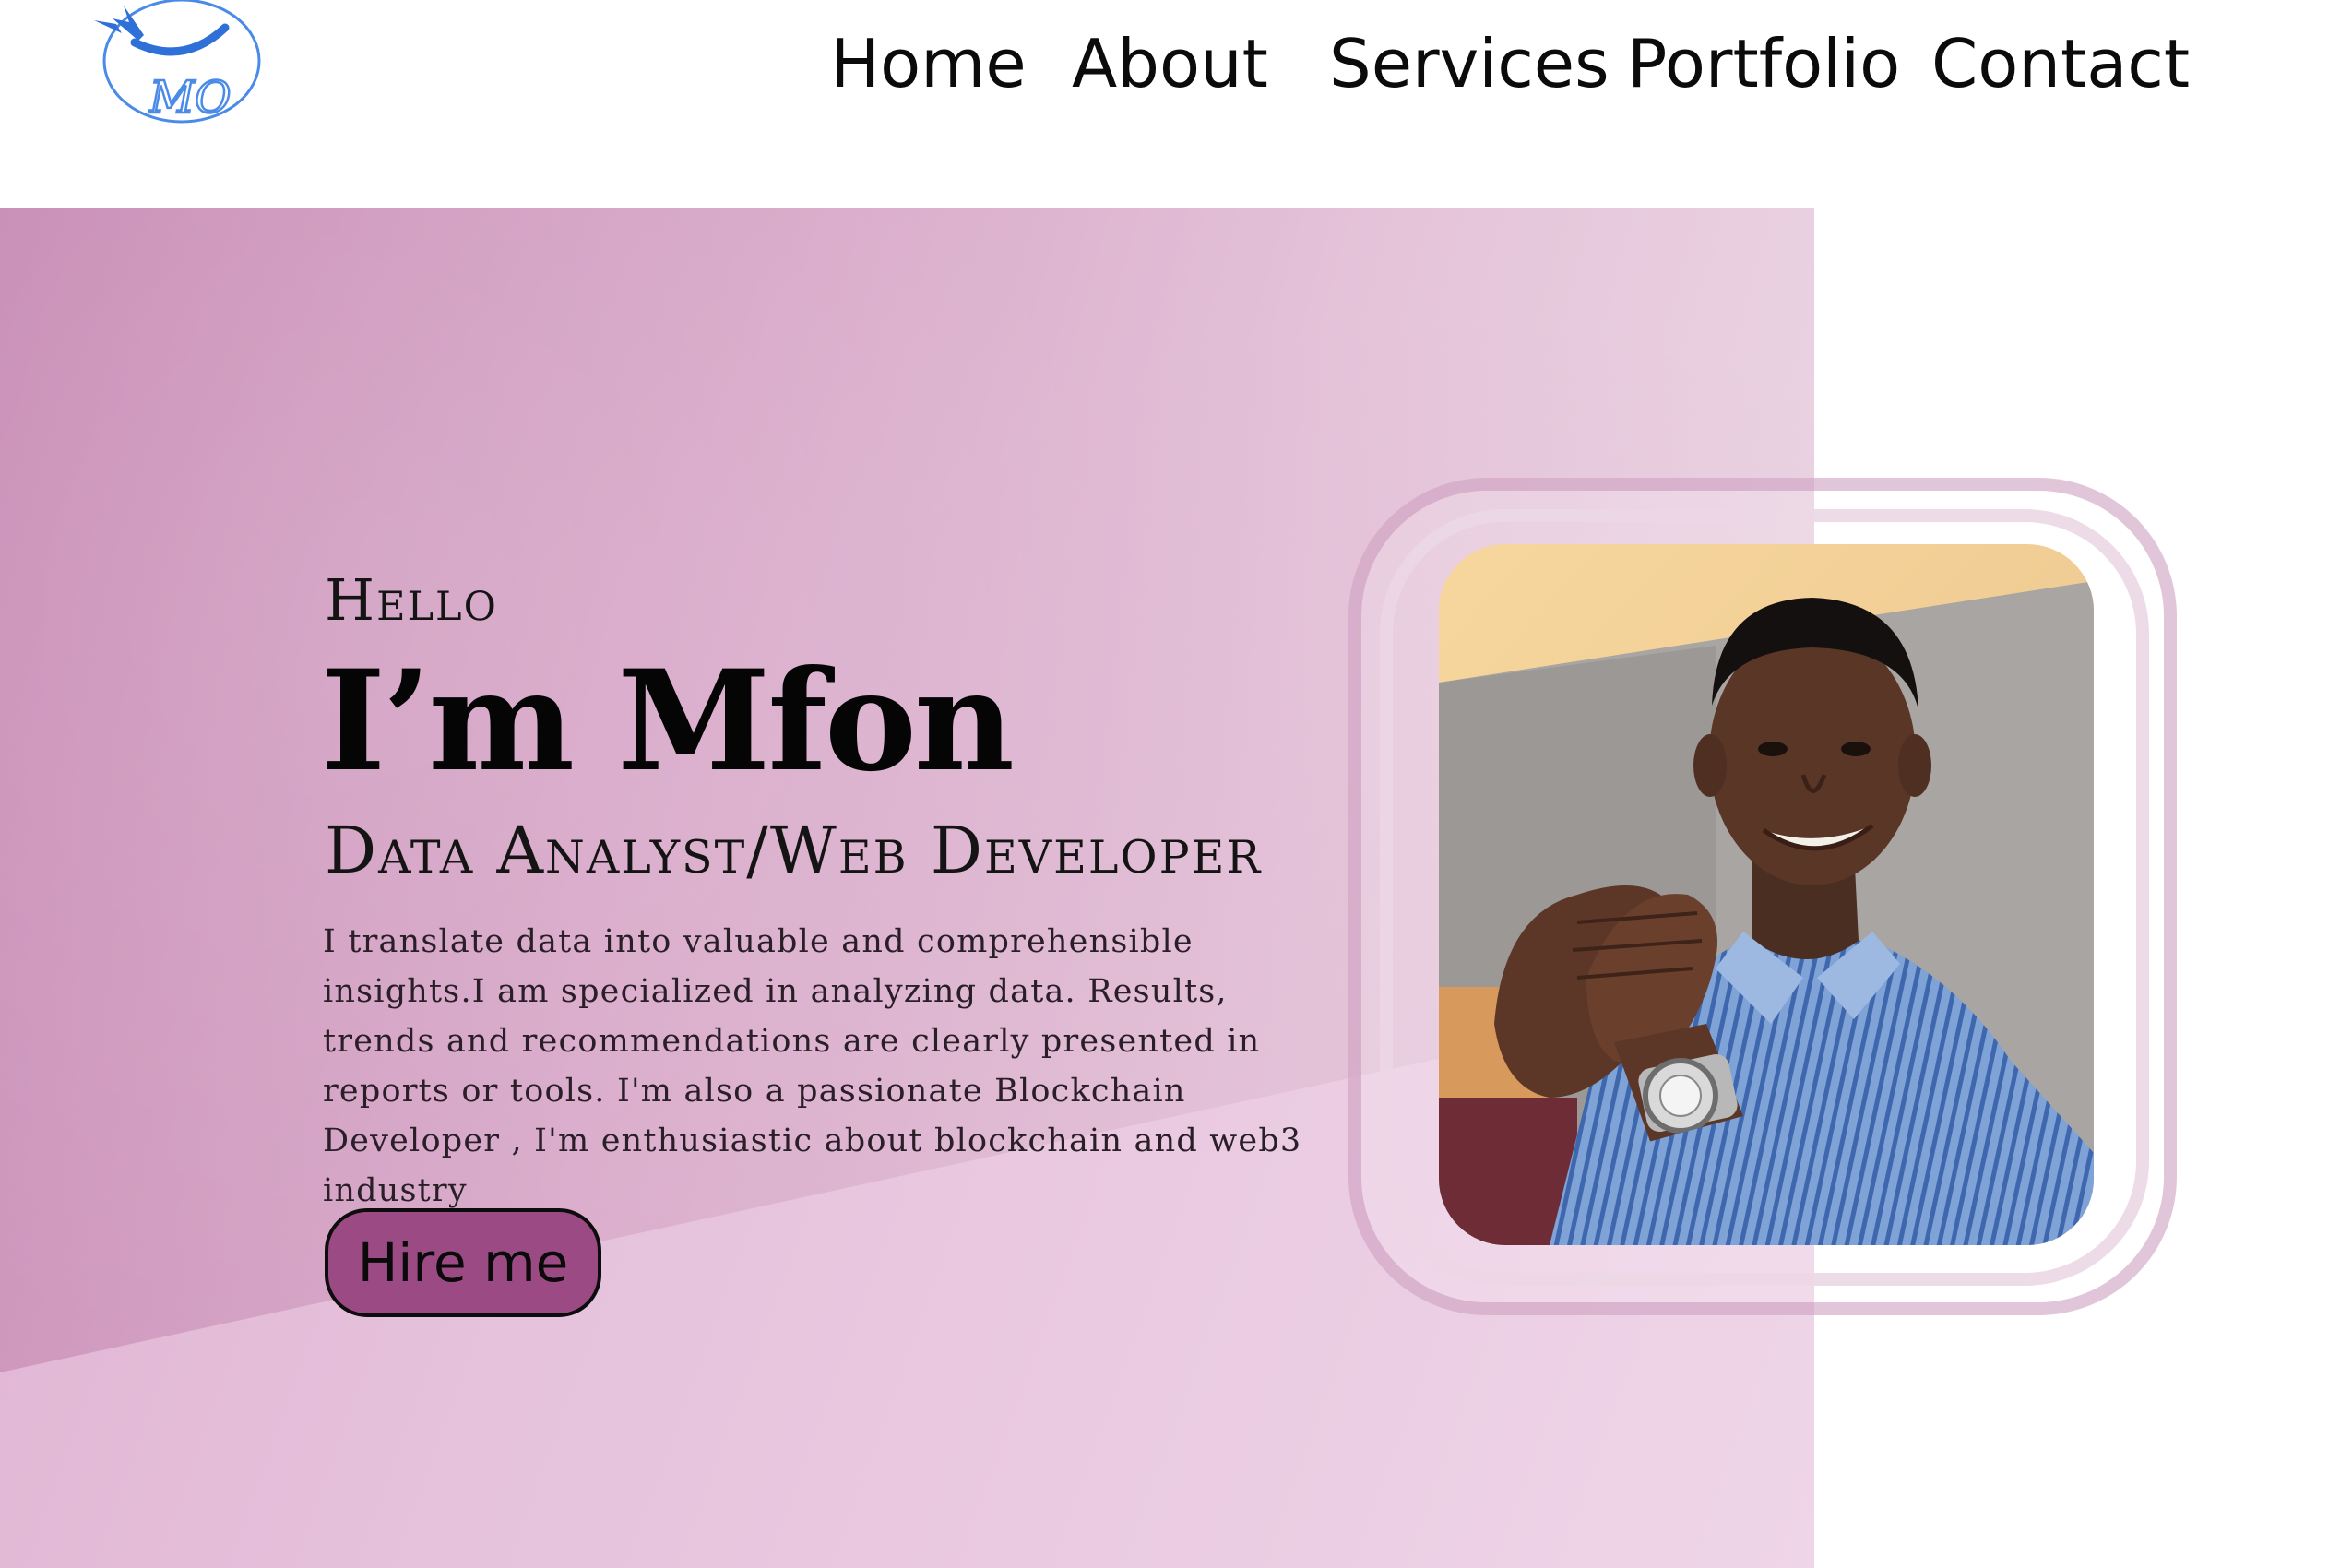 This screenshot has height=1568, width=2352. I want to click on nav-portfolio: Portfolio, so click(1763, 63).